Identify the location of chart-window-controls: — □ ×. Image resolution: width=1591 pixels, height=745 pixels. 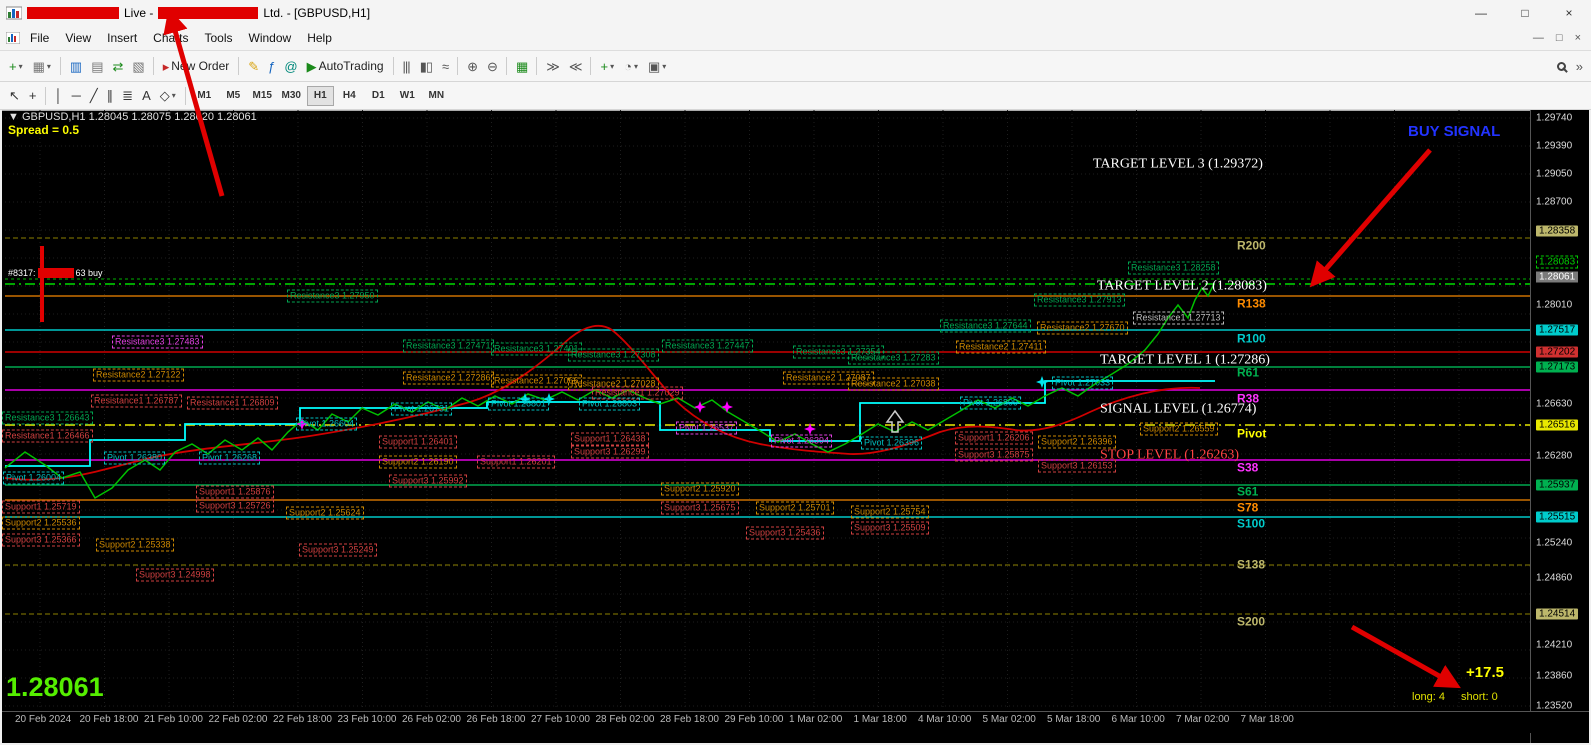
(1557, 38).